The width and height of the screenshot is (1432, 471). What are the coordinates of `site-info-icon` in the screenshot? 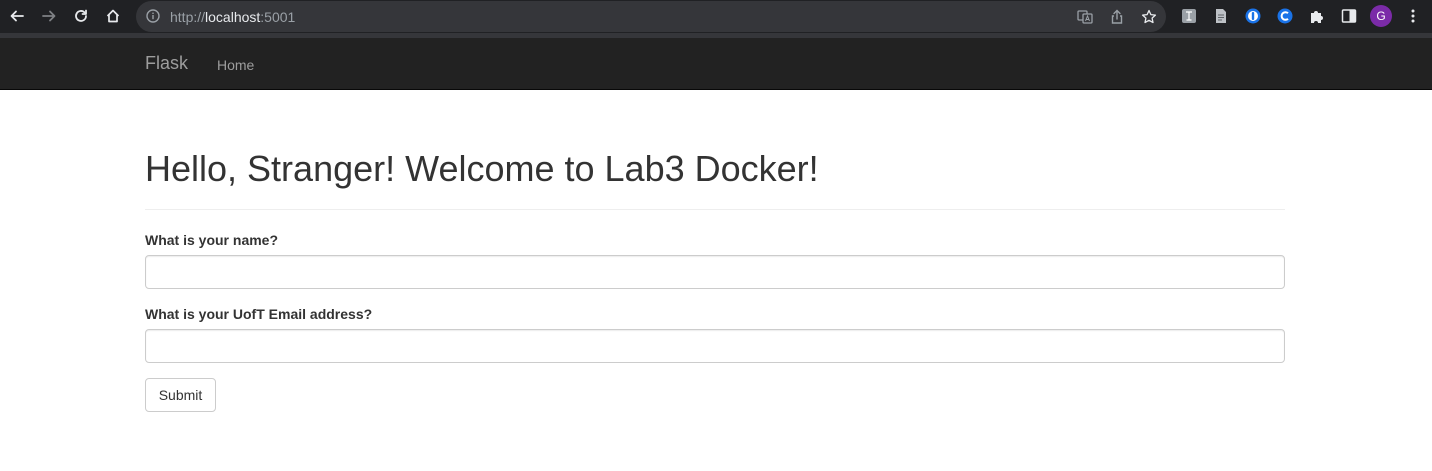 It's located at (153, 18).